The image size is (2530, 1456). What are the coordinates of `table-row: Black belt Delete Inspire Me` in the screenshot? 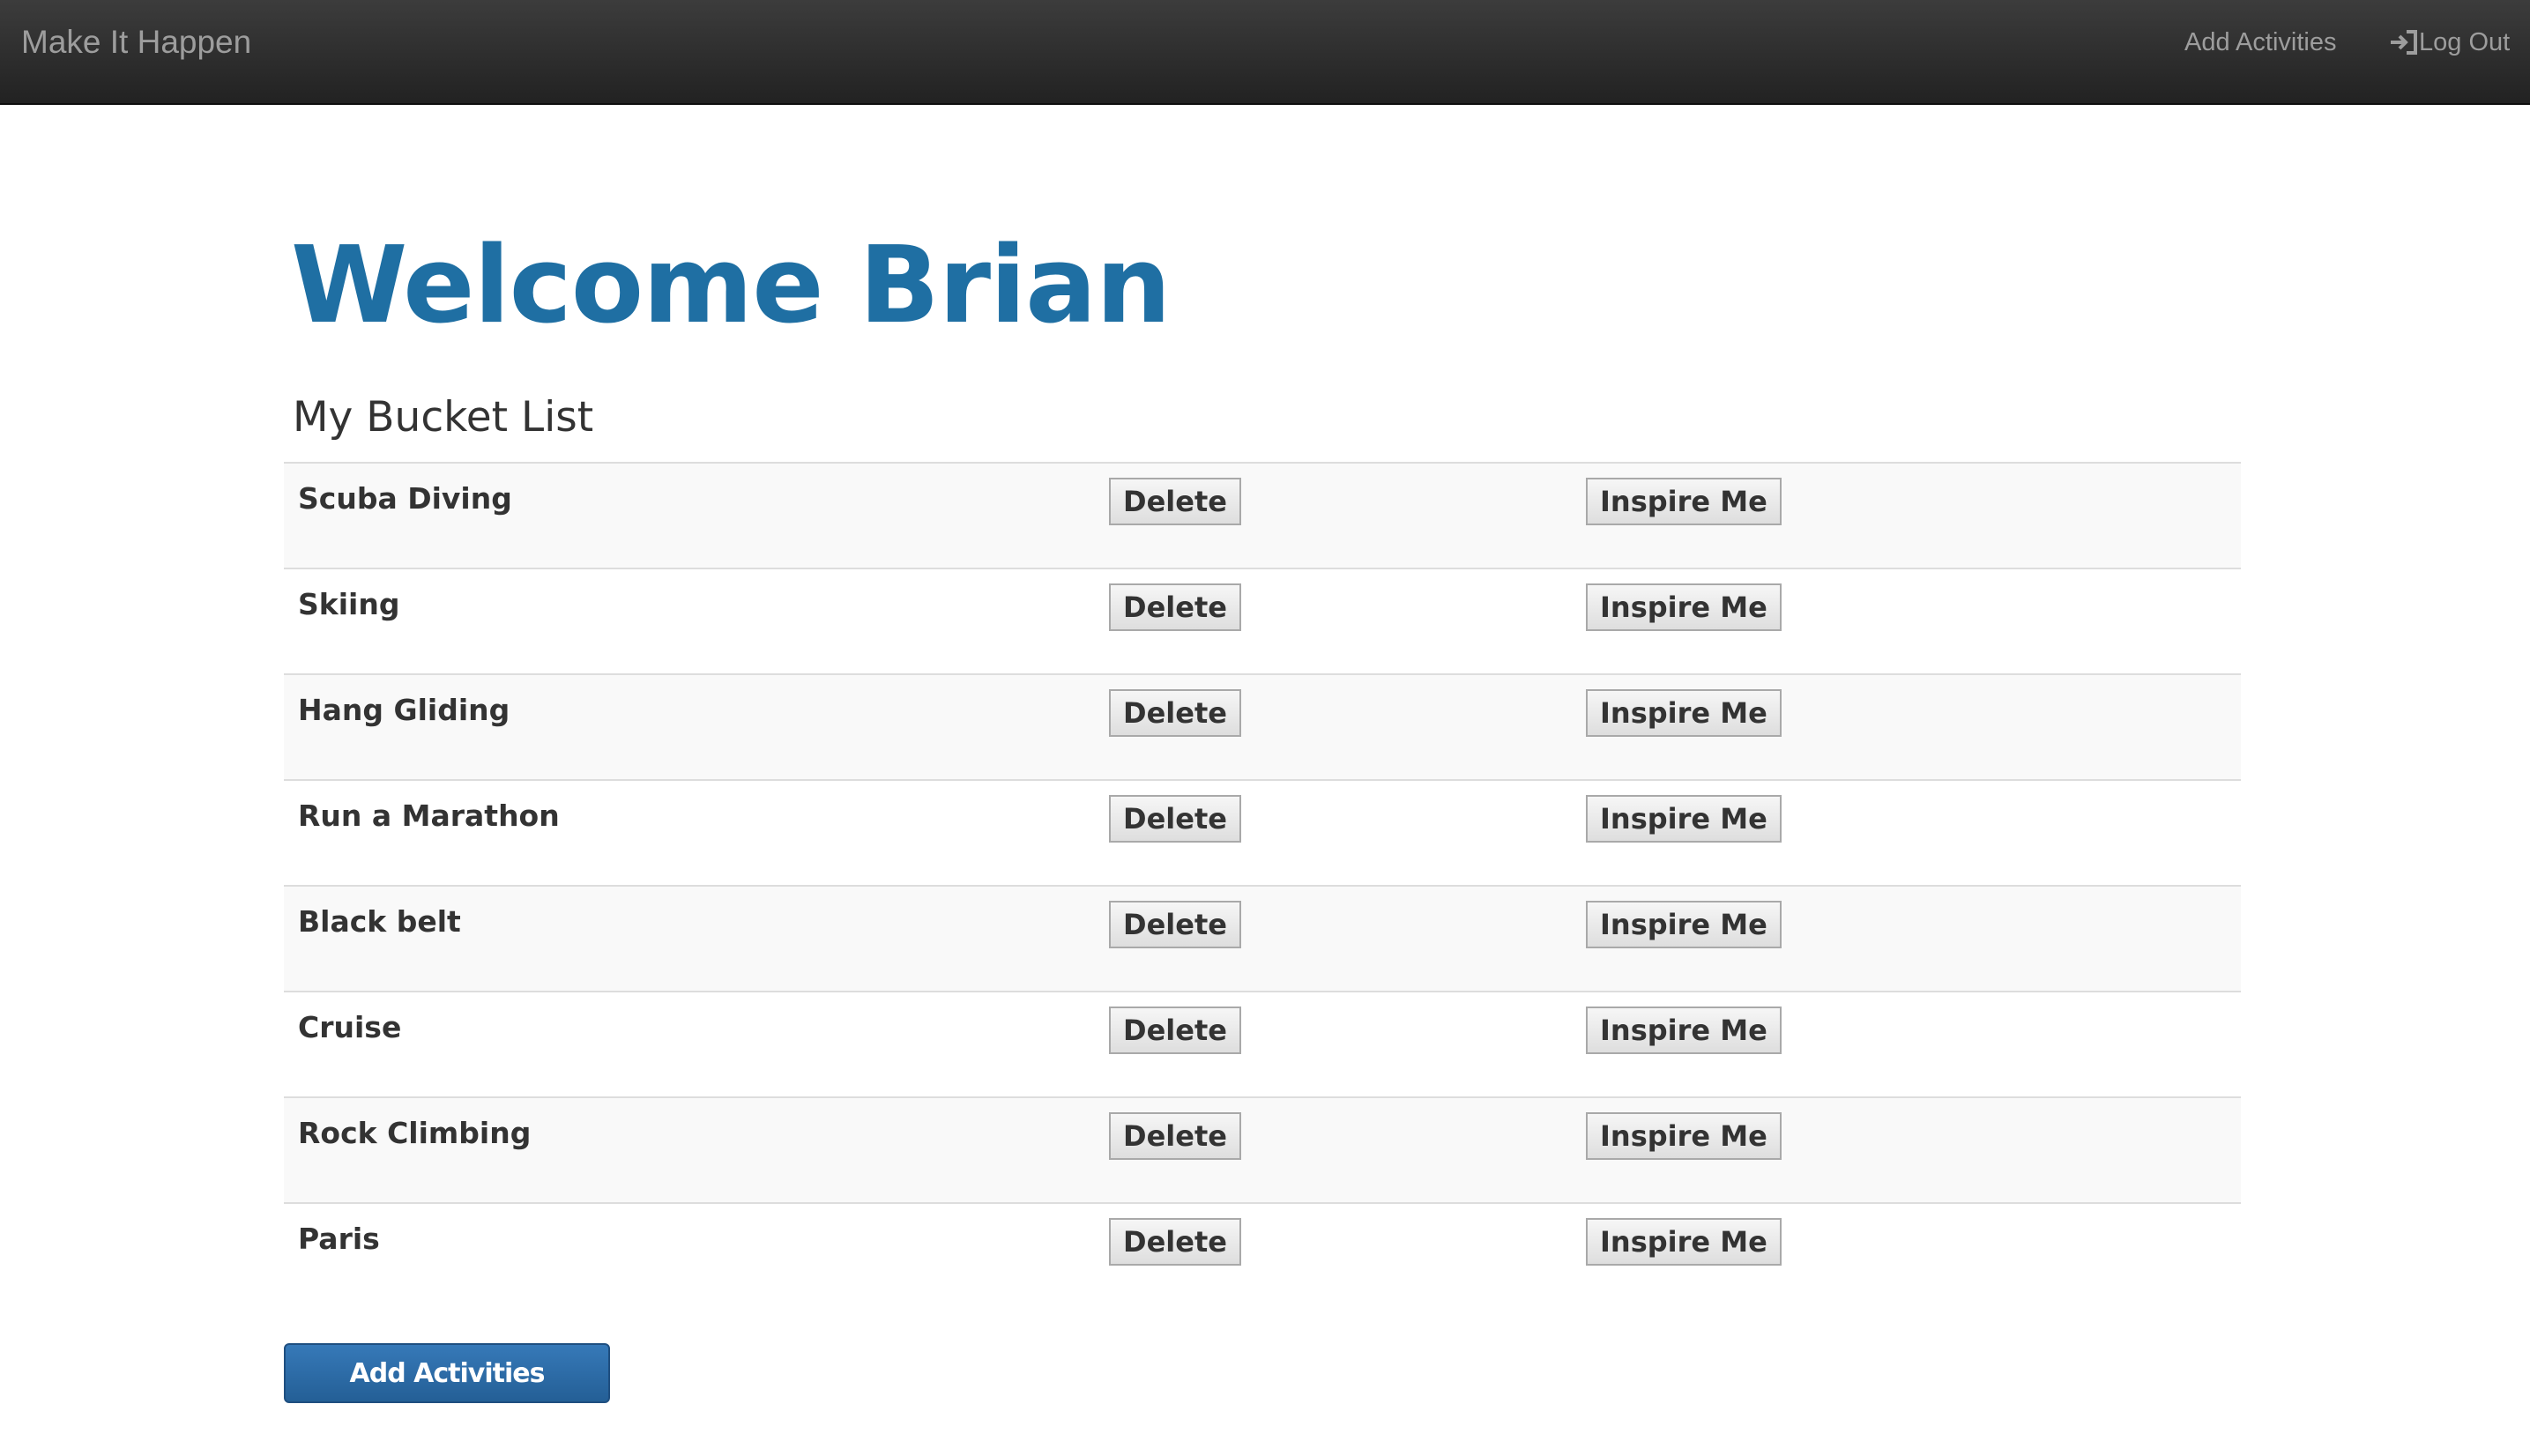 It's located at (1262, 938).